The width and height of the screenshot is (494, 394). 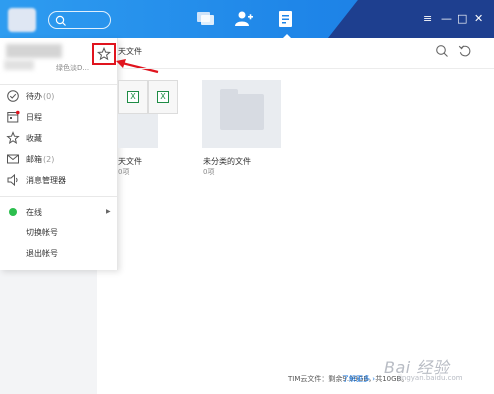 What do you see at coordinates (13, 212) in the screenshot?
I see `online-status-dot-icon` at bounding box center [13, 212].